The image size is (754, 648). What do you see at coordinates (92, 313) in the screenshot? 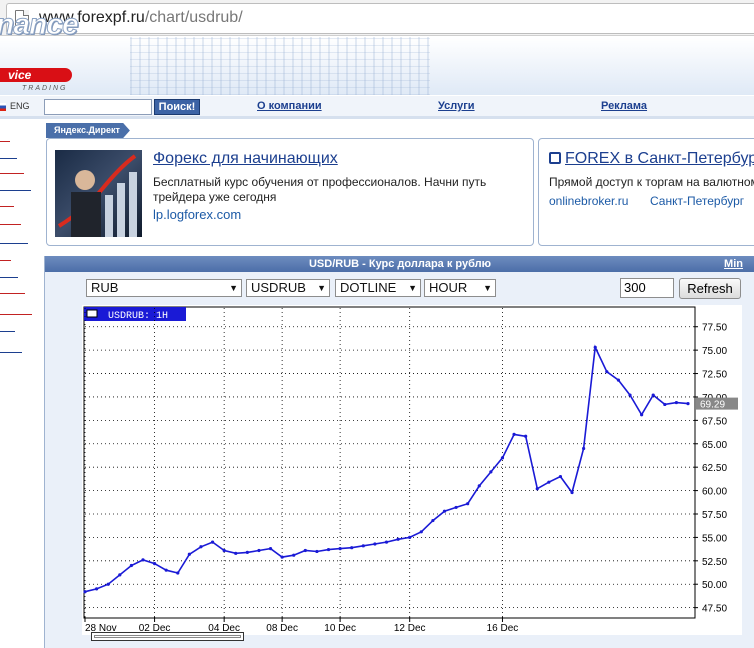
I see `chart-menu-icon` at bounding box center [92, 313].